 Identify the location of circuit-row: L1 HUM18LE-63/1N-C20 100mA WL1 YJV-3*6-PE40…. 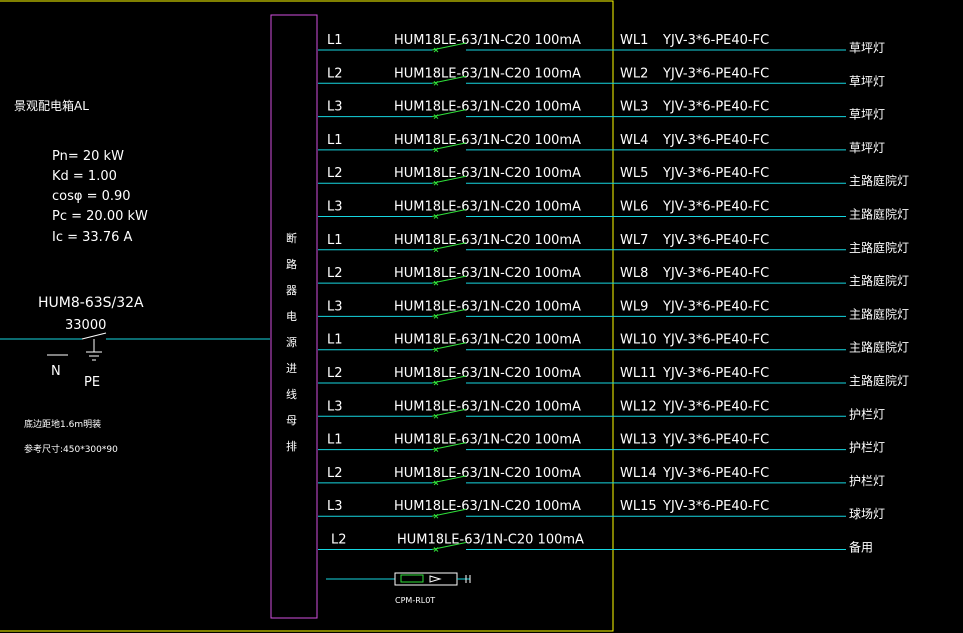
(601, 44).